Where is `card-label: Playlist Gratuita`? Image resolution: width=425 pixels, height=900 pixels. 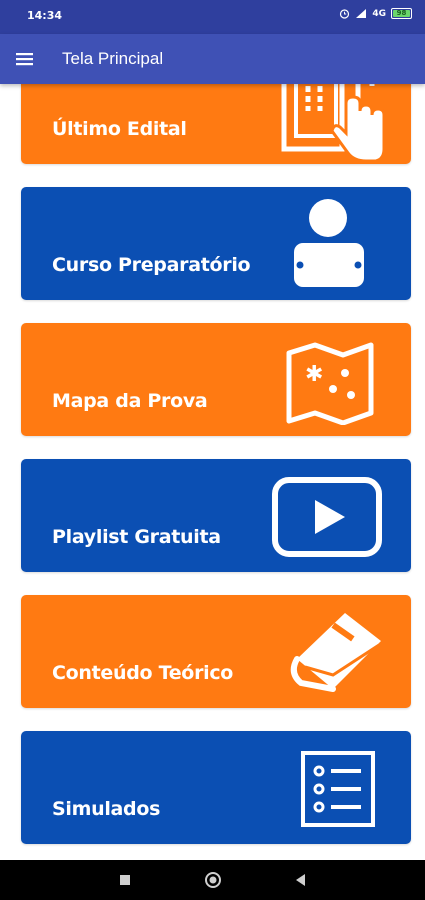 card-label: Playlist Gratuita is located at coordinates (136, 537).